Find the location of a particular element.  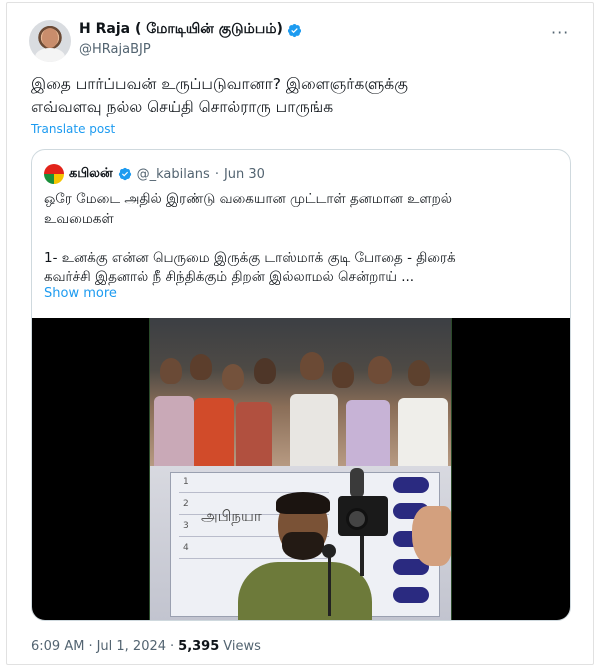

post-date: Jul 1, 2024 is located at coordinates (131, 646).